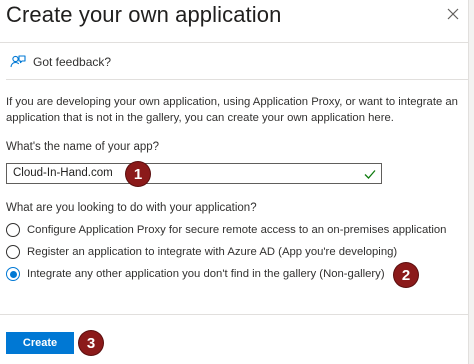 The width and height of the screenshot is (474, 364). I want to click on dialog-title: Create your own application, so click(144, 14).